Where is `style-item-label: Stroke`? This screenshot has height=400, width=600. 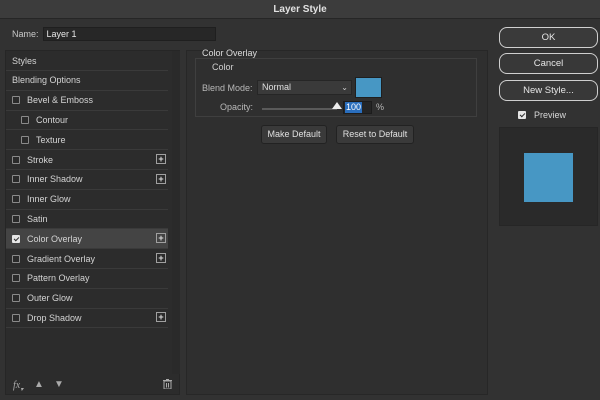
style-item-label: Stroke is located at coordinates (40, 159).